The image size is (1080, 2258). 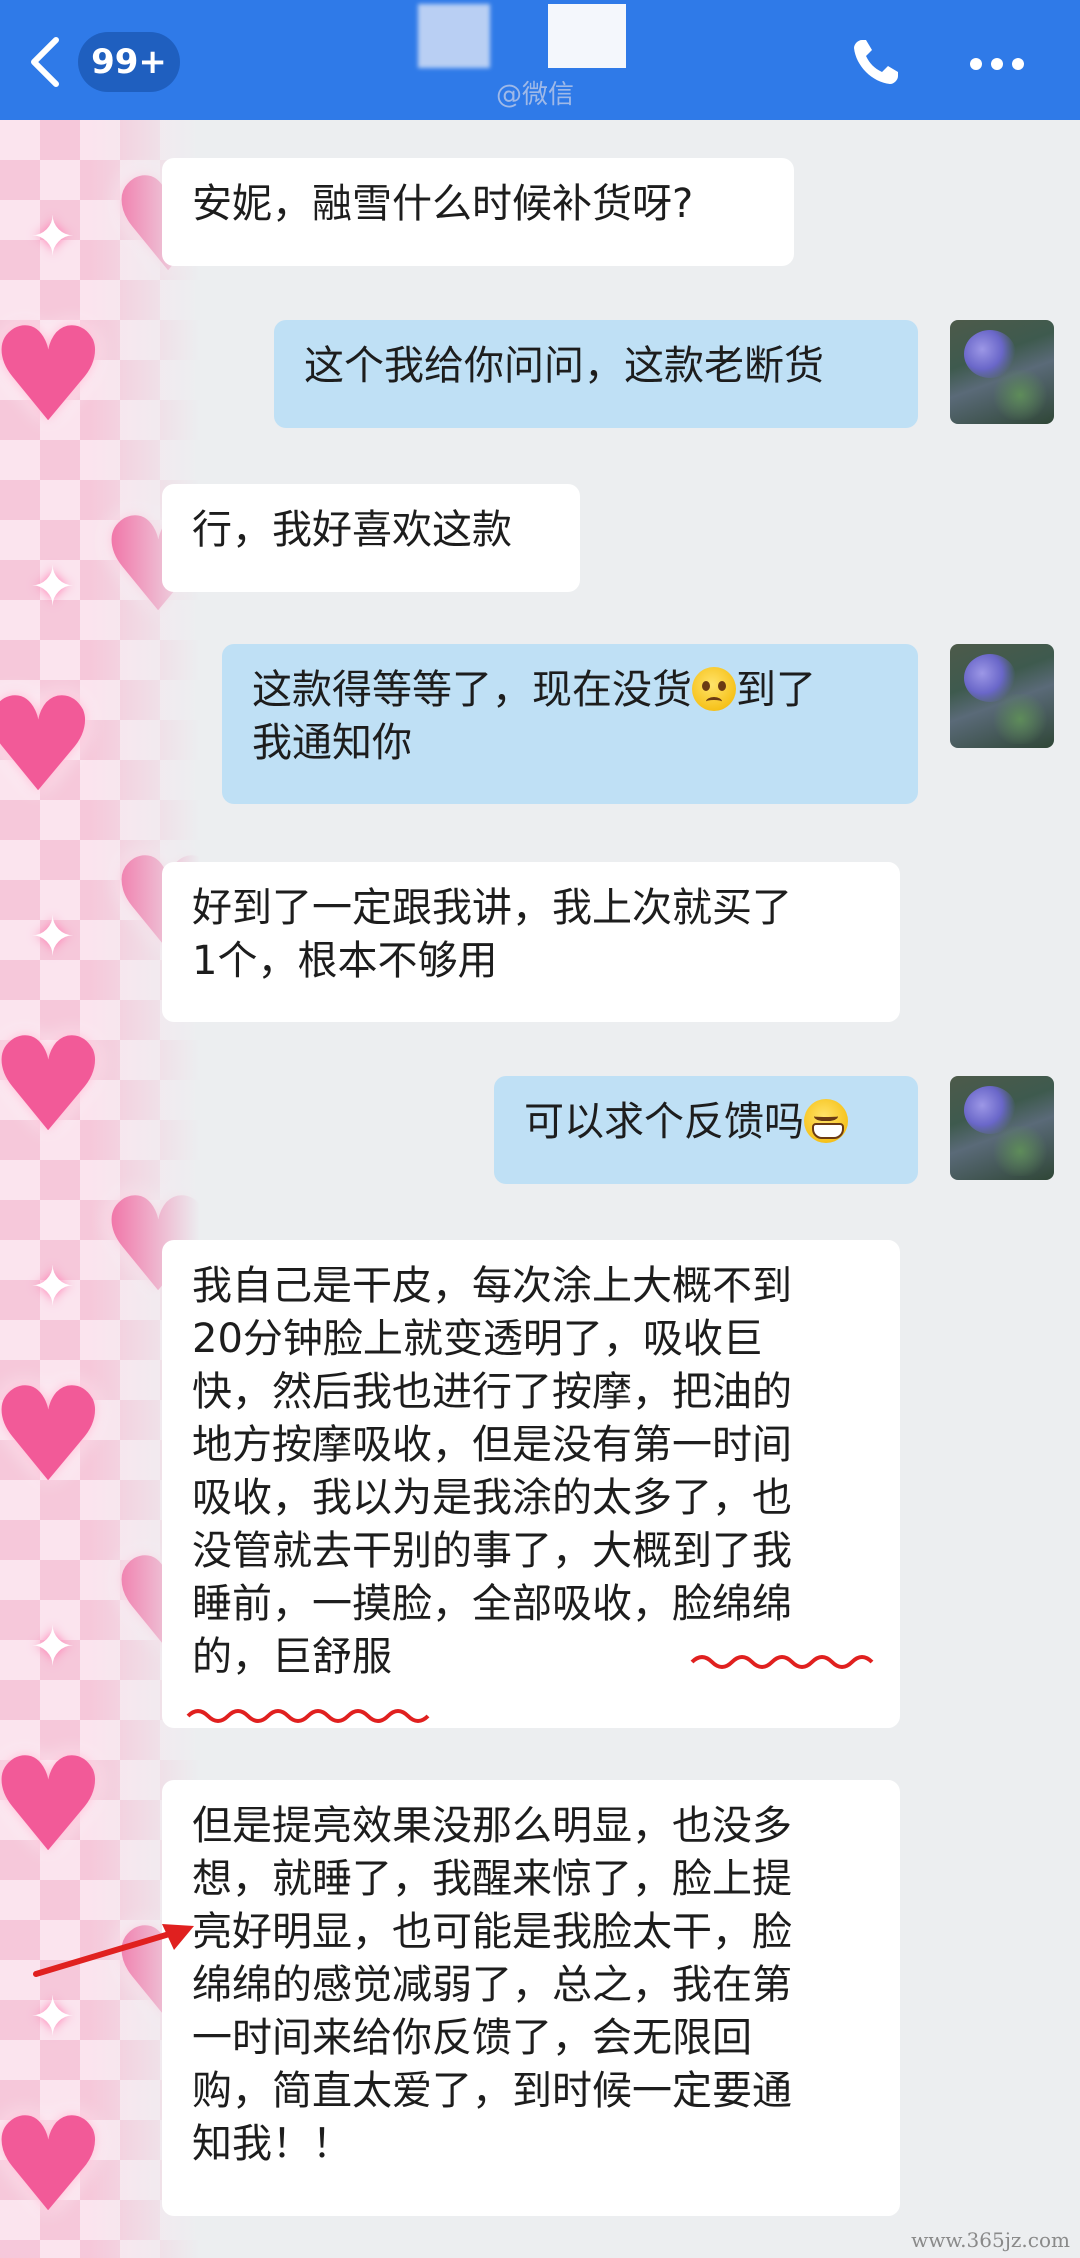 What do you see at coordinates (492, 1826) in the screenshot?
I see `message-line: 但是提亮效果没那么明显，也没多` at bounding box center [492, 1826].